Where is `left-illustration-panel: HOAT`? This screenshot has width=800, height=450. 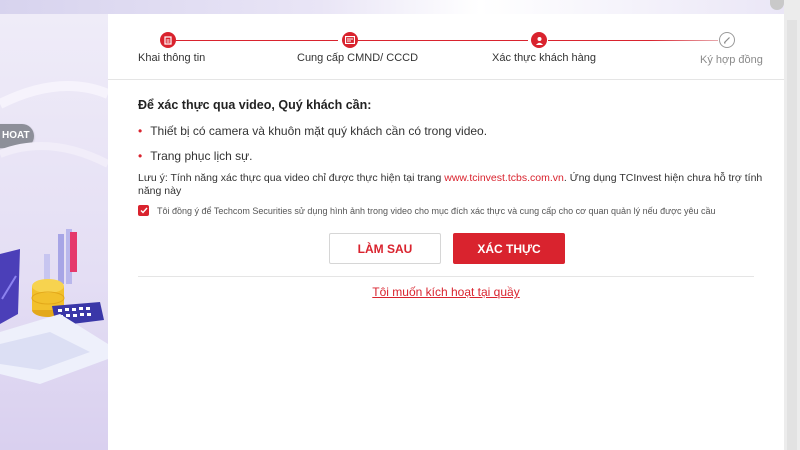 left-illustration-panel: HOAT is located at coordinates (54, 232).